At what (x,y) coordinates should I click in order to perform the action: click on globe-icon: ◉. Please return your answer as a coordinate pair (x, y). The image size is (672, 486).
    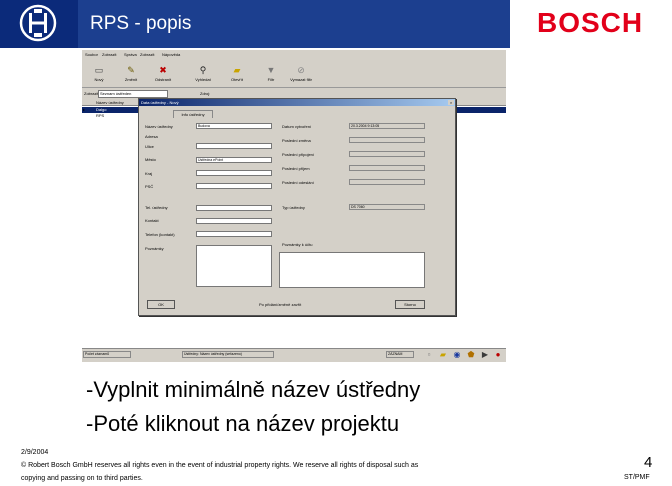
    Looking at the image, I should click on (457, 355).